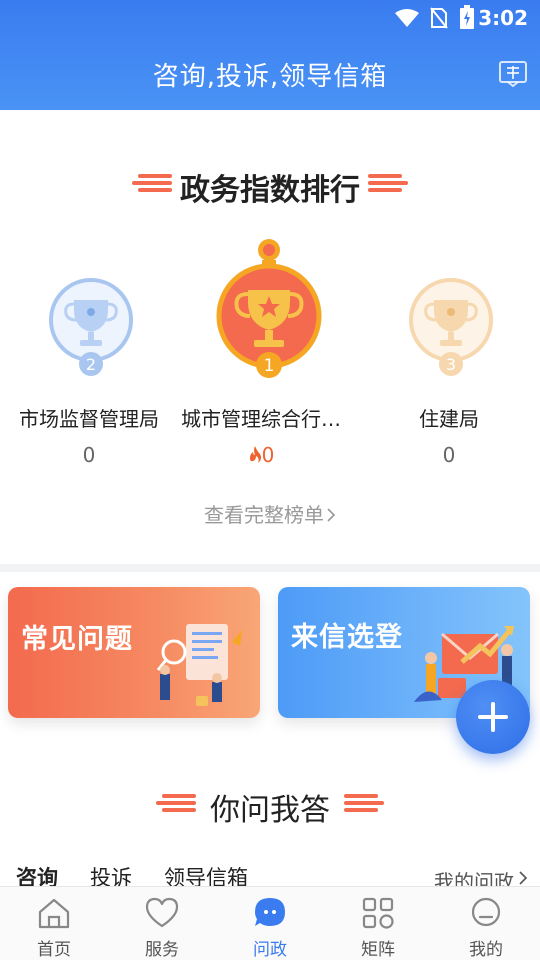  What do you see at coordinates (162, 912) in the screenshot?
I see `heart-icon` at bounding box center [162, 912].